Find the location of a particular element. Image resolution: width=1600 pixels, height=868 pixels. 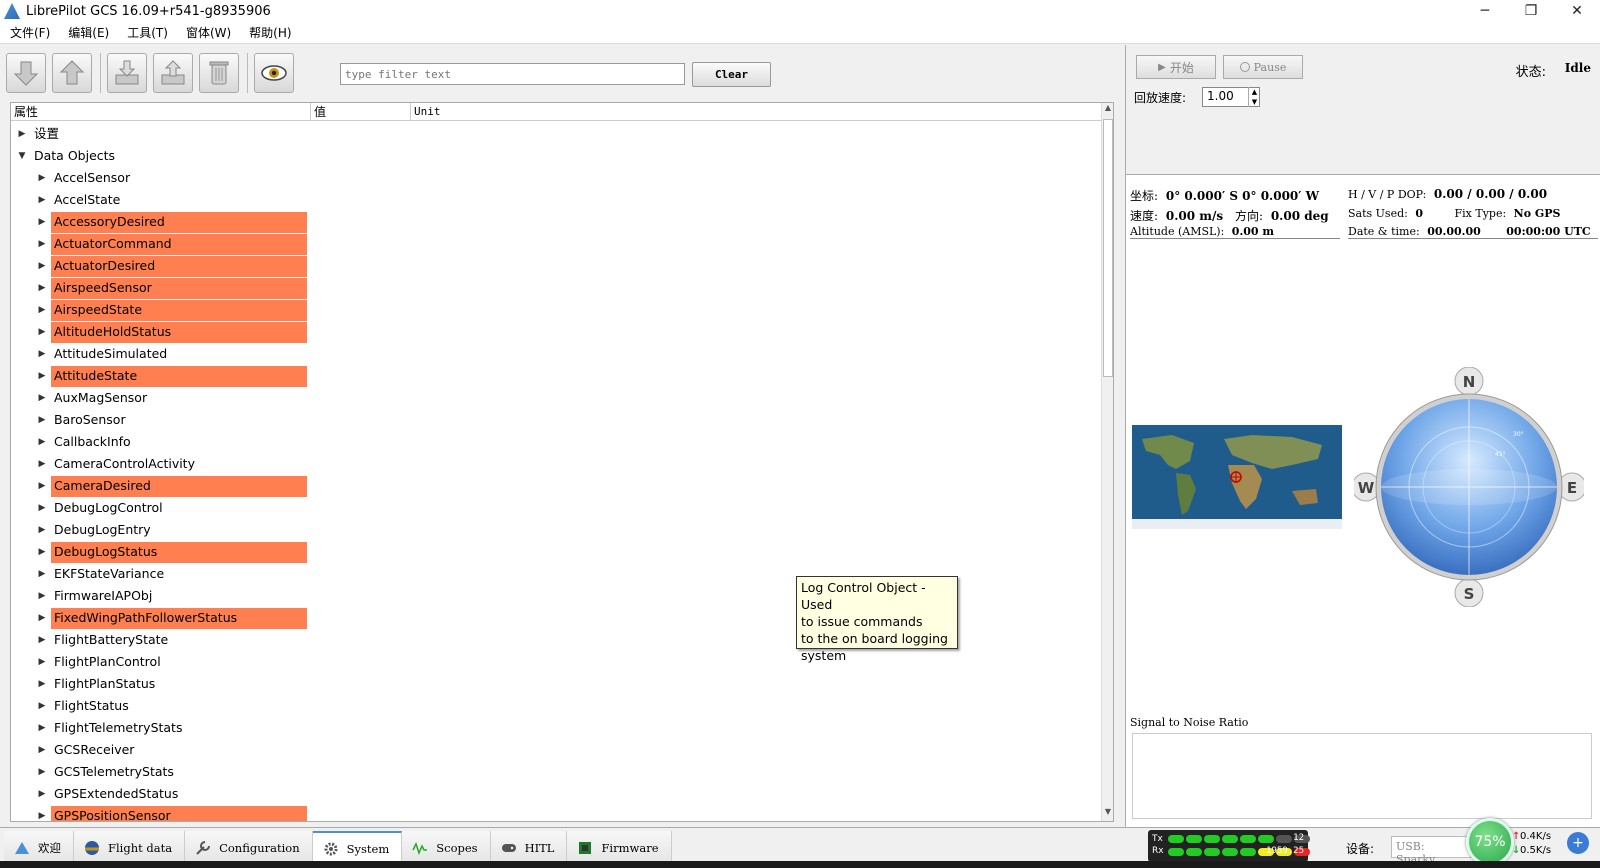

send-update-button is located at coordinates (72, 73).